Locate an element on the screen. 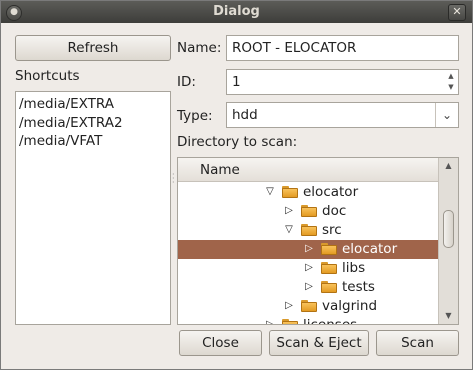 The image size is (473, 370). tree-column-header: Name is located at coordinates (308, 170).